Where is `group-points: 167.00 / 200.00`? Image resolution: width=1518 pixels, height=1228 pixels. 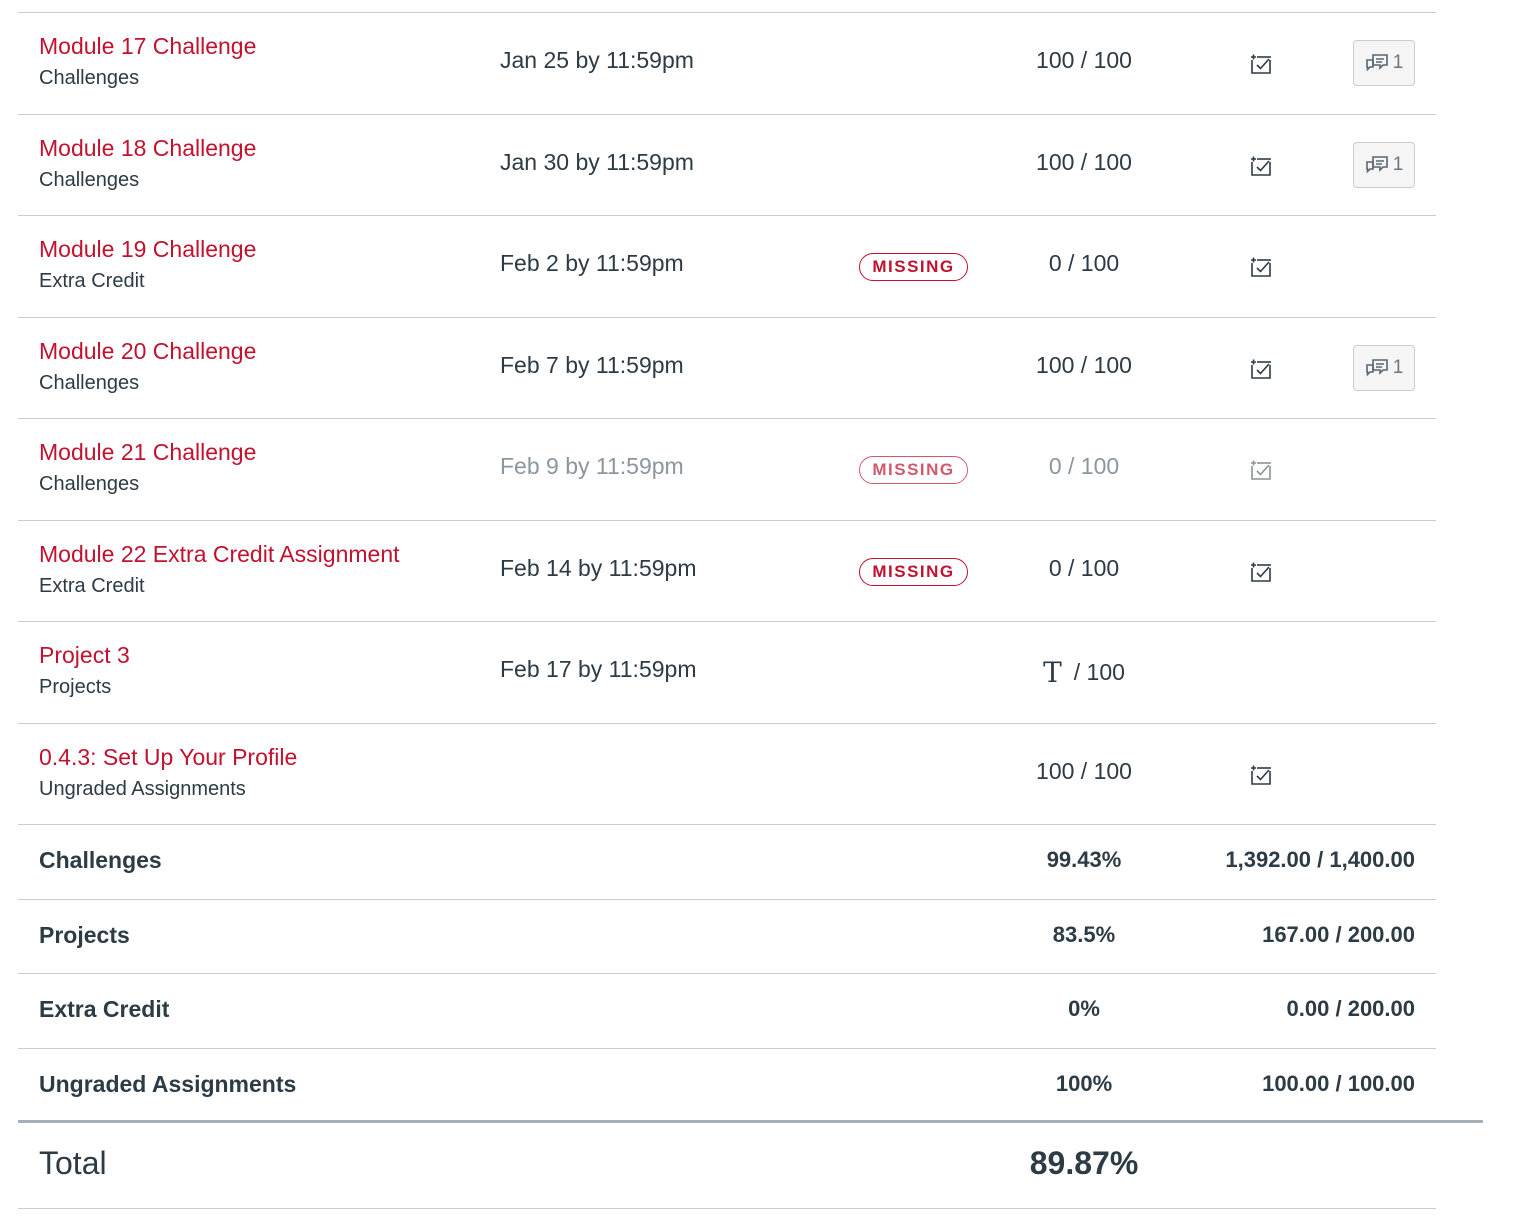
group-points: 167.00 / 200.00 is located at coordinates (1338, 934).